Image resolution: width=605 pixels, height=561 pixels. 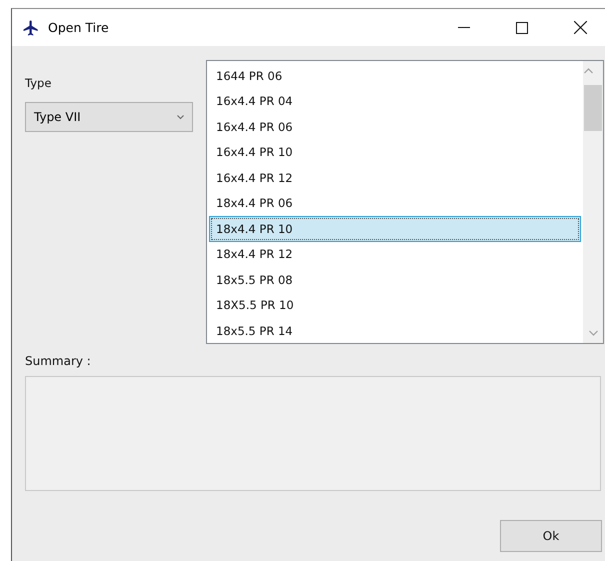 What do you see at coordinates (31, 27) in the screenshot?
I see `airplane-icon` at bounding box center [31, 27].